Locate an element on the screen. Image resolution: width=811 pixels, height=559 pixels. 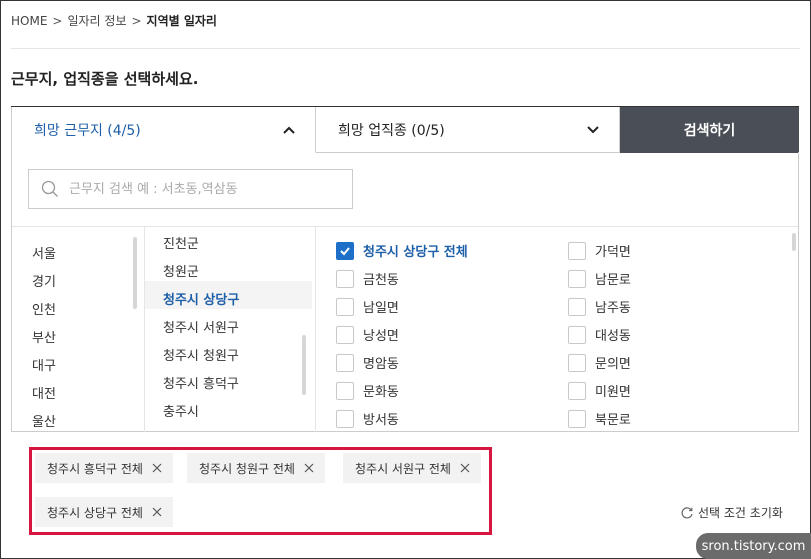
district-item: 청주시 서원구 is located at coordinates (201, 326).